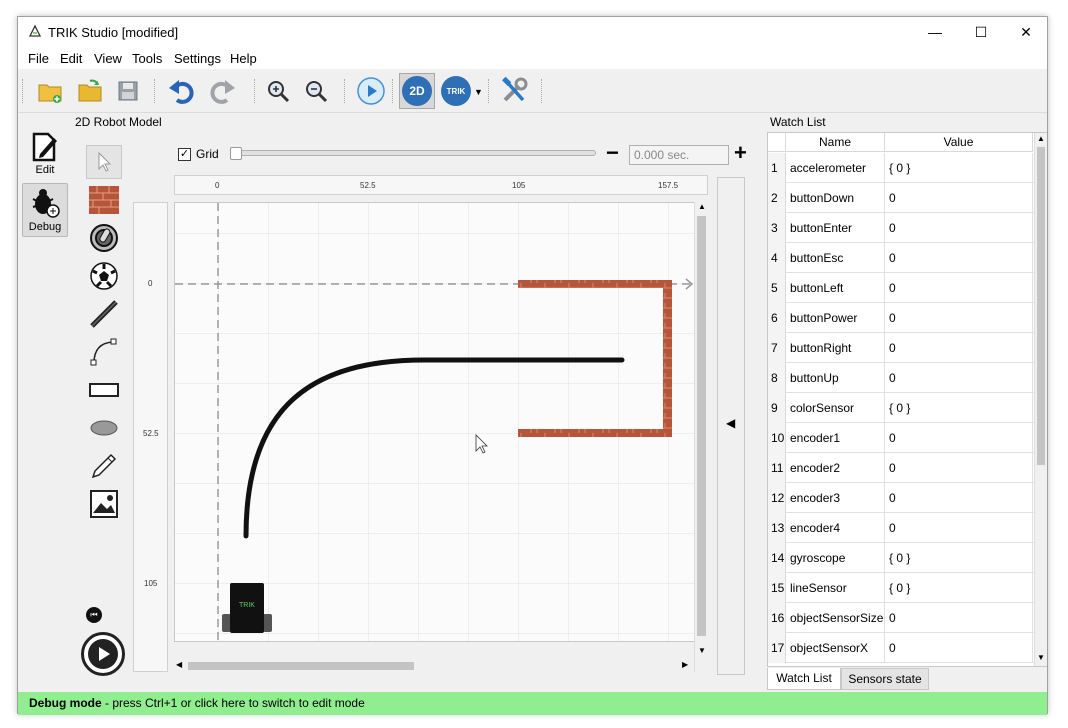 The height and width of the screenshot is (728, 1068). I want to click on watch-list-row: 15 lineSensor{ 0 }, so click(901, 588).